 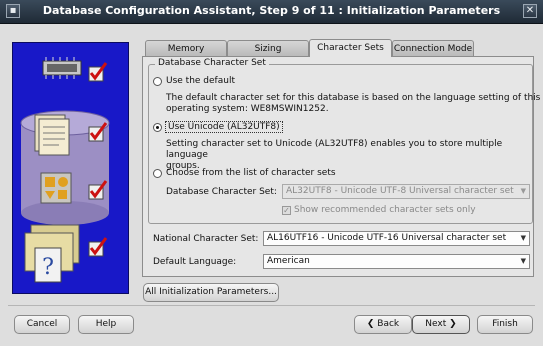 I want to click on checkbox-indicator: ✓, so click(x=286, y=210).